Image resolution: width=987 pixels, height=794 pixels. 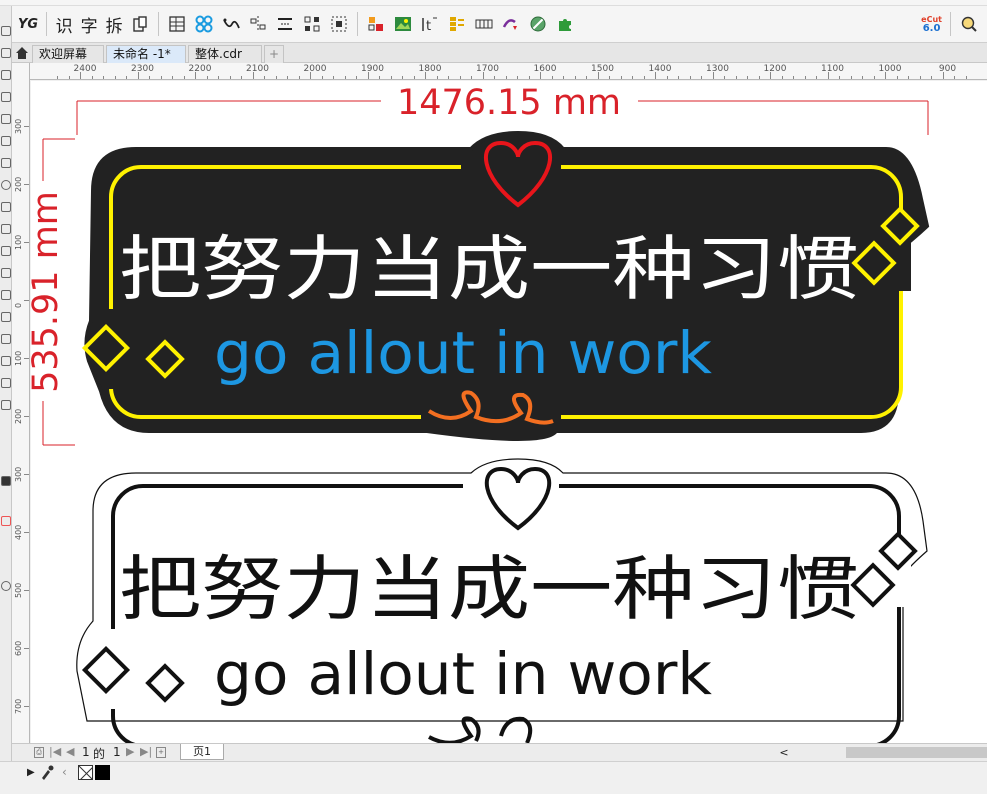 What do you see at coordinates (6, 207) in the screenshot?
I see `polygon-tool-icon` at bounding box center [6, 207].